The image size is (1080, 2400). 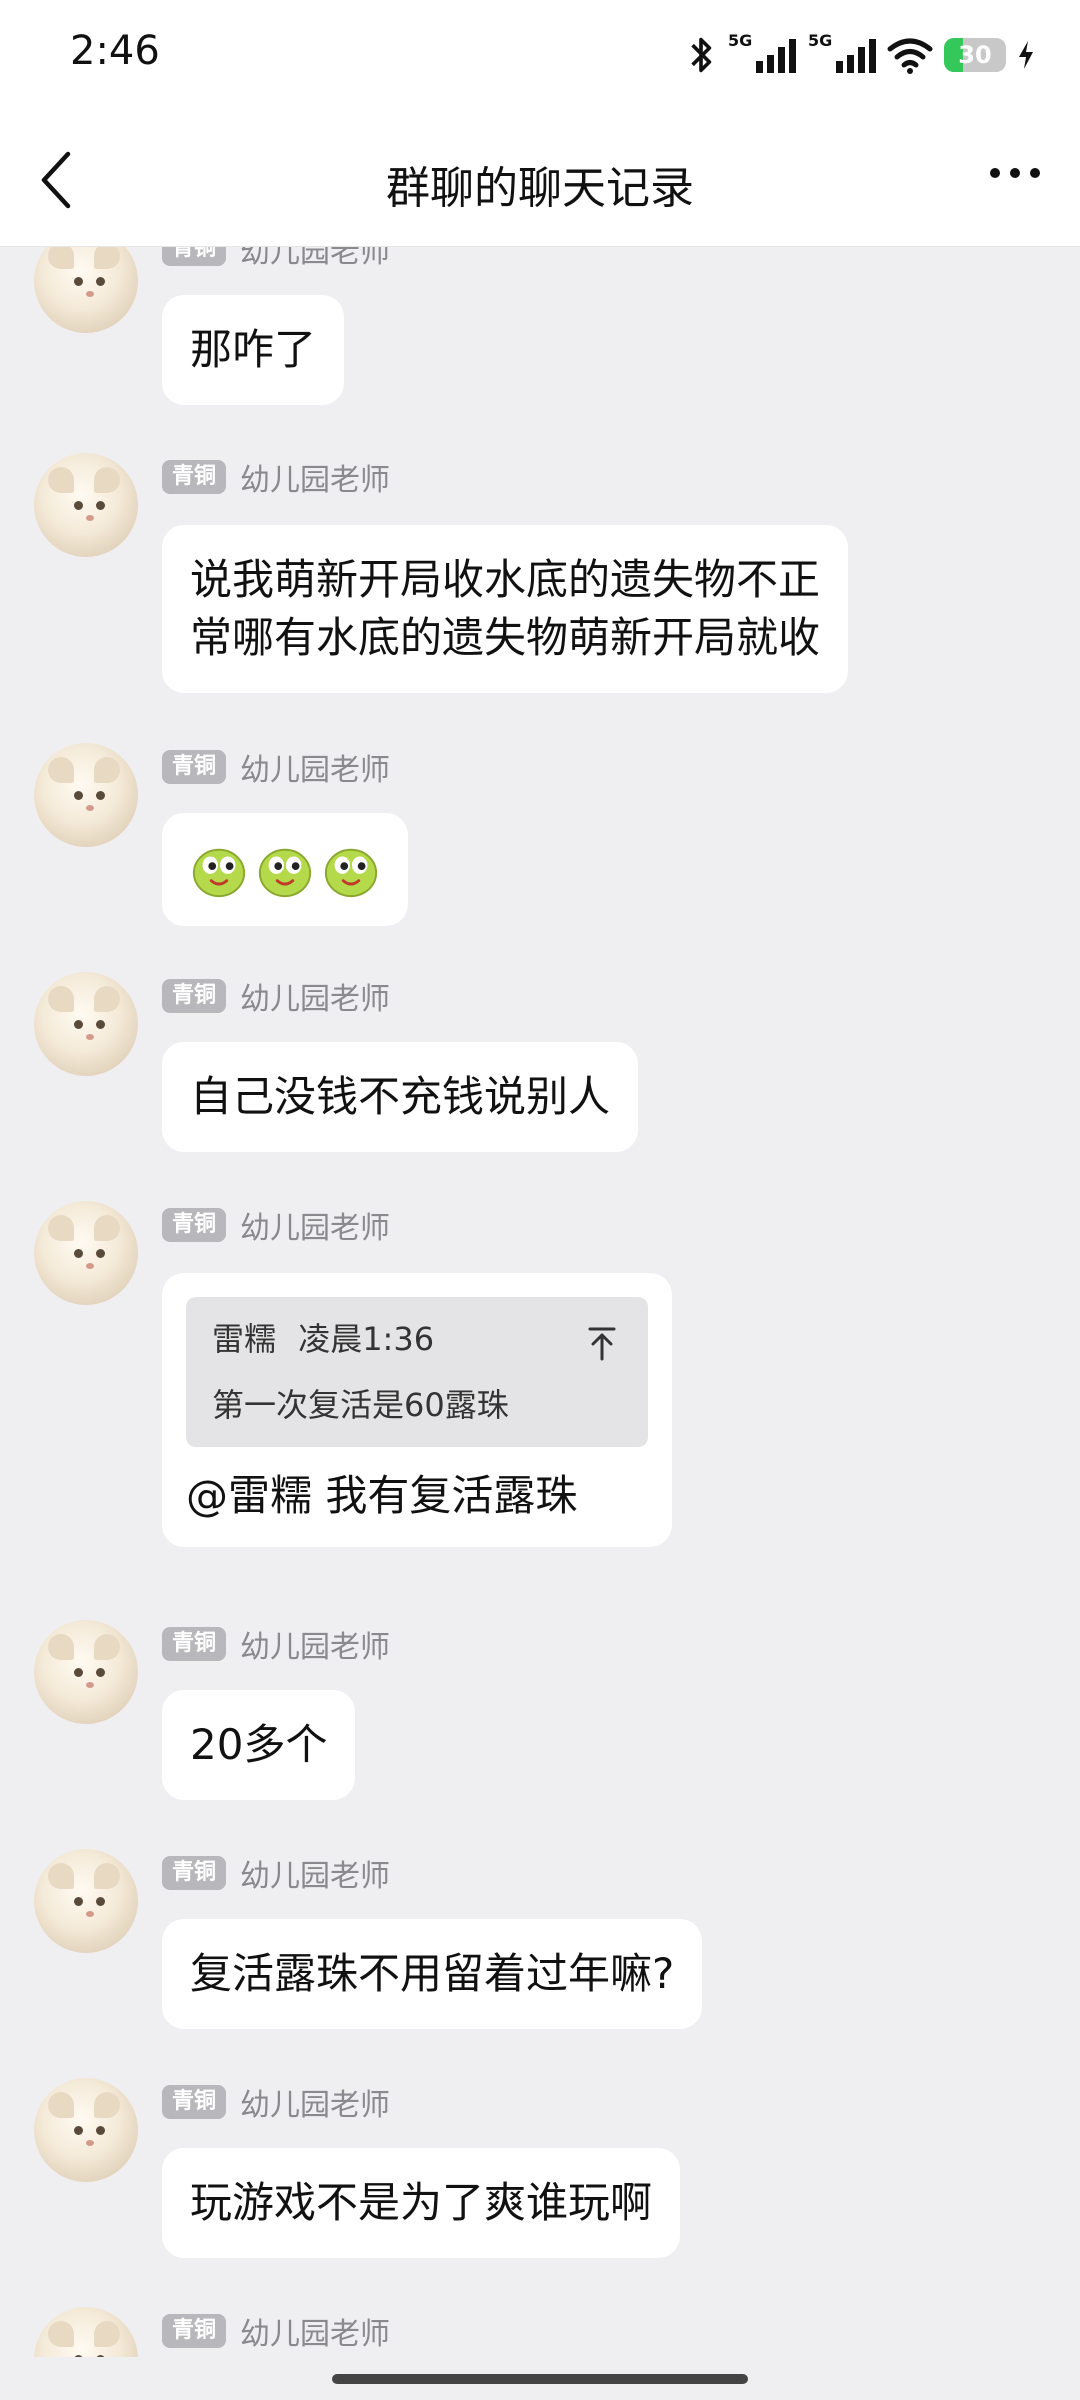 I want to click on message-bubble: 说我萌新开局收水底的遗失物不正 常哪有水底的遗失物萌新开局就收, so click(x=505, y=609).